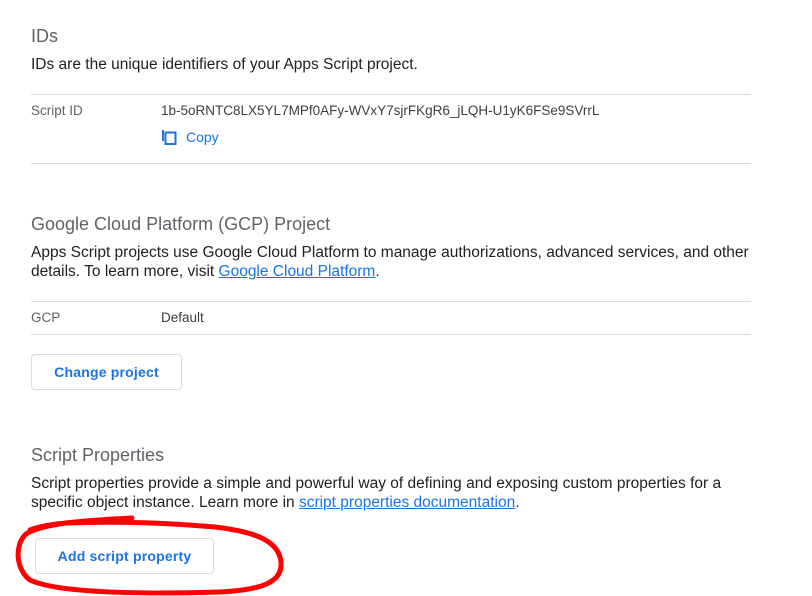 Image resolution: width=812 pixels, height=596 pixels. I want to click on gcp-label: GCP, so click(46, 317).